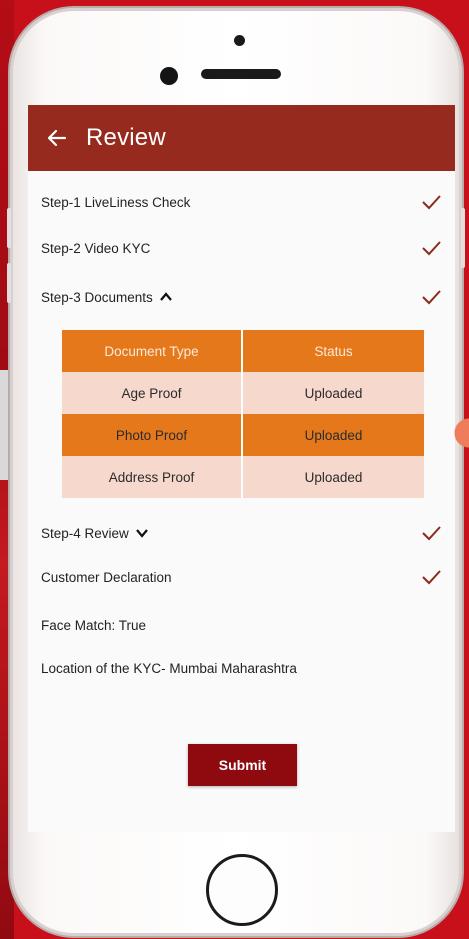  What do you see at coordinates (106, 577) in the screenshot?
I see `customer-declaration-label: Customer Declaration` at bounding box center [106, 577].